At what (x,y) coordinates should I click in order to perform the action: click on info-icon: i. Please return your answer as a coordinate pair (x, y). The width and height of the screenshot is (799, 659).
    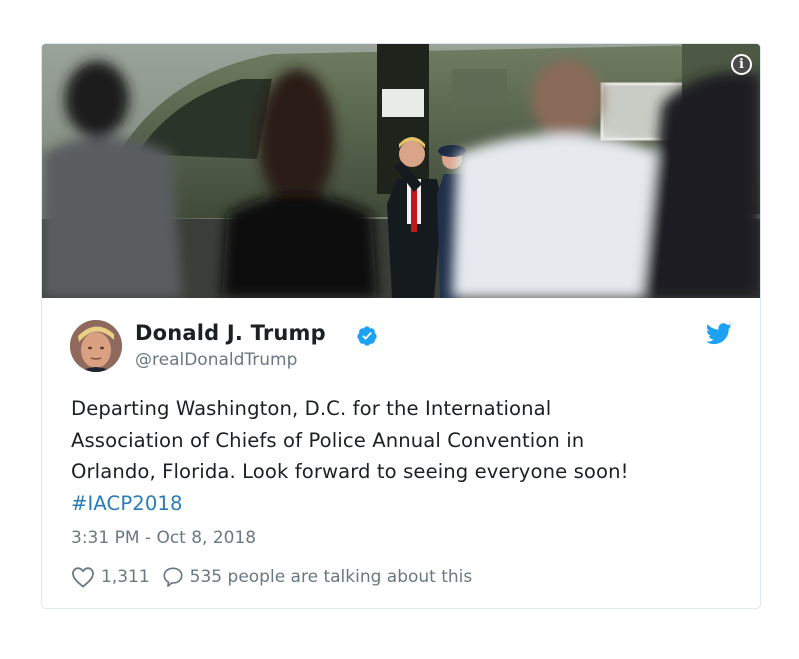
    Looking at the image, I should click on (741, 64).